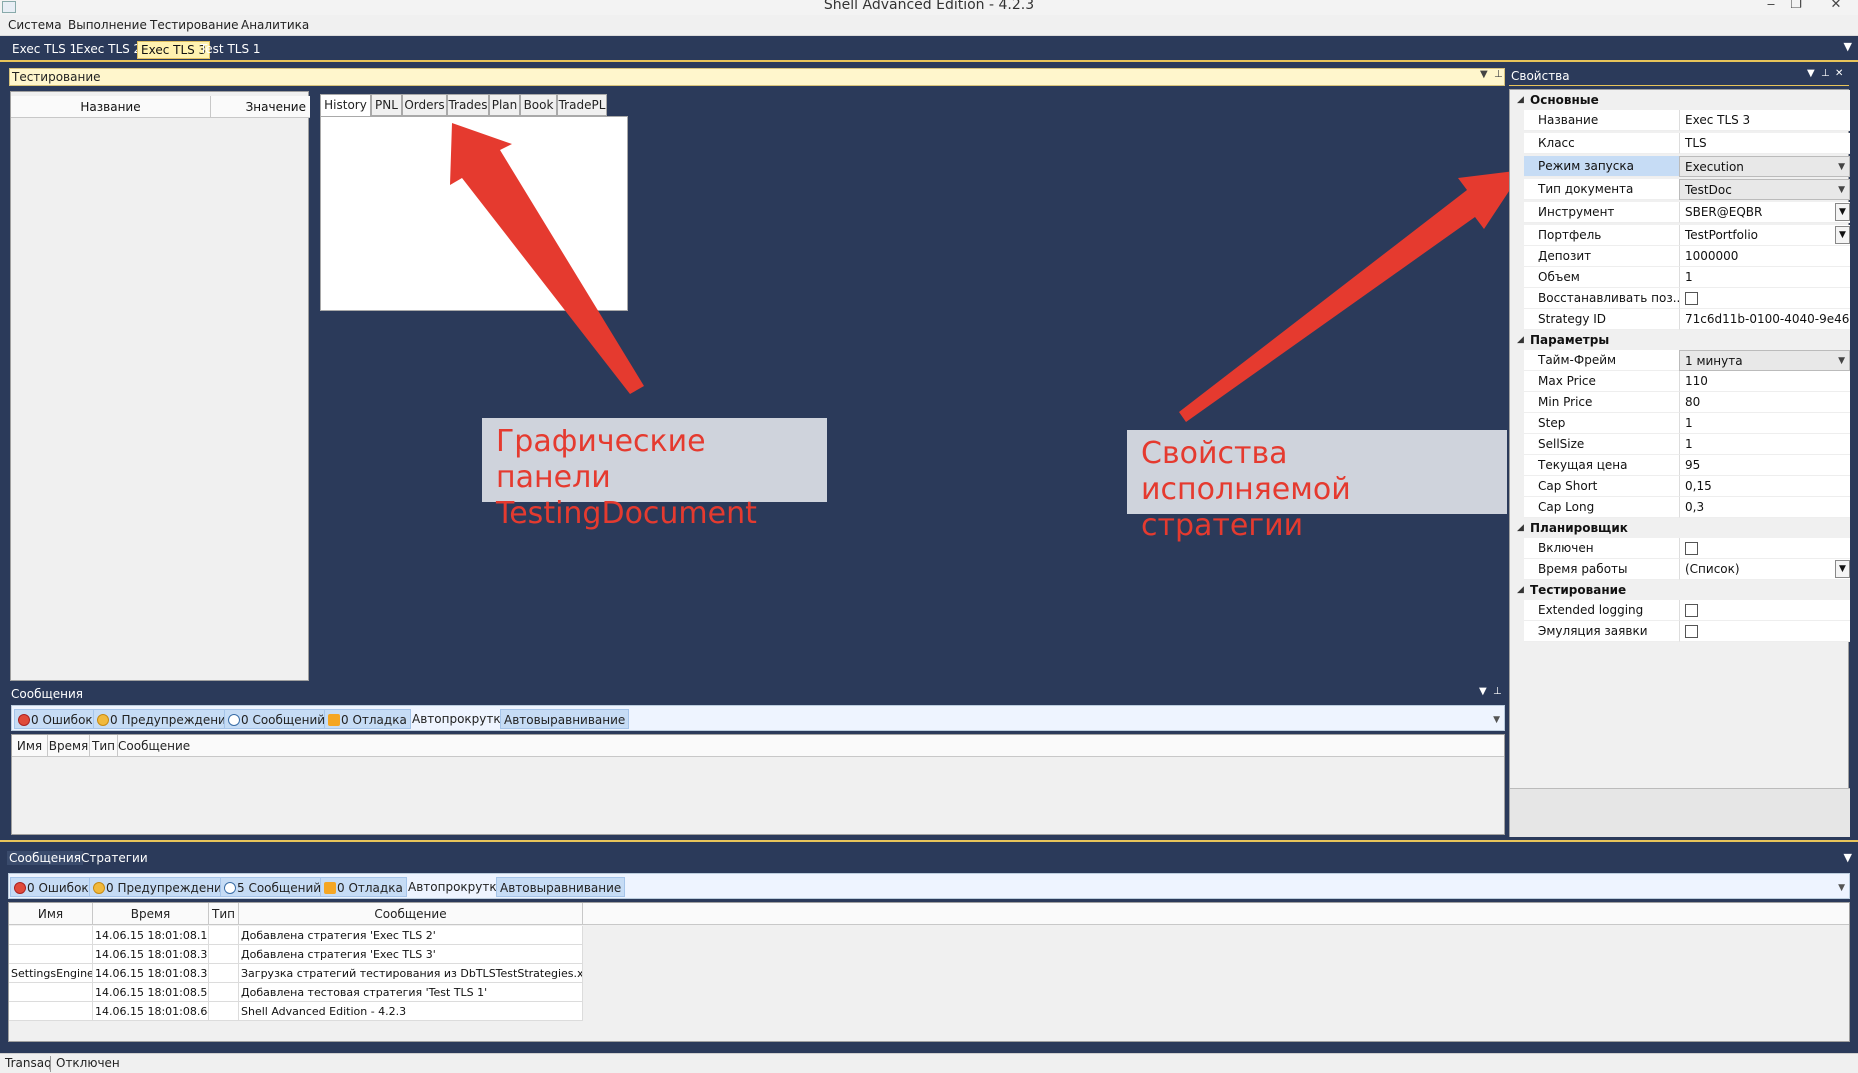  Describe the element at coordinates (277, 719) in the screenshot. I see `messages-filter-button: 0 Сообщений` at that location.